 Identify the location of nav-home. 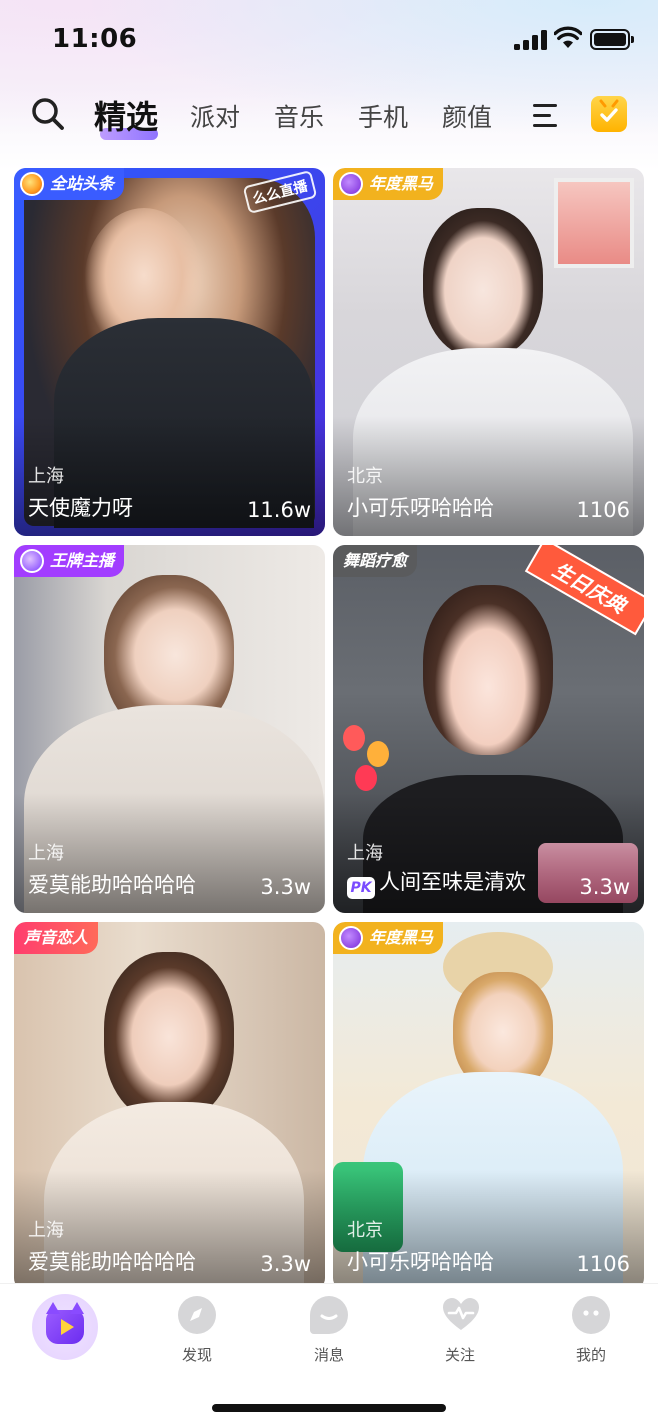
(65, 1327).